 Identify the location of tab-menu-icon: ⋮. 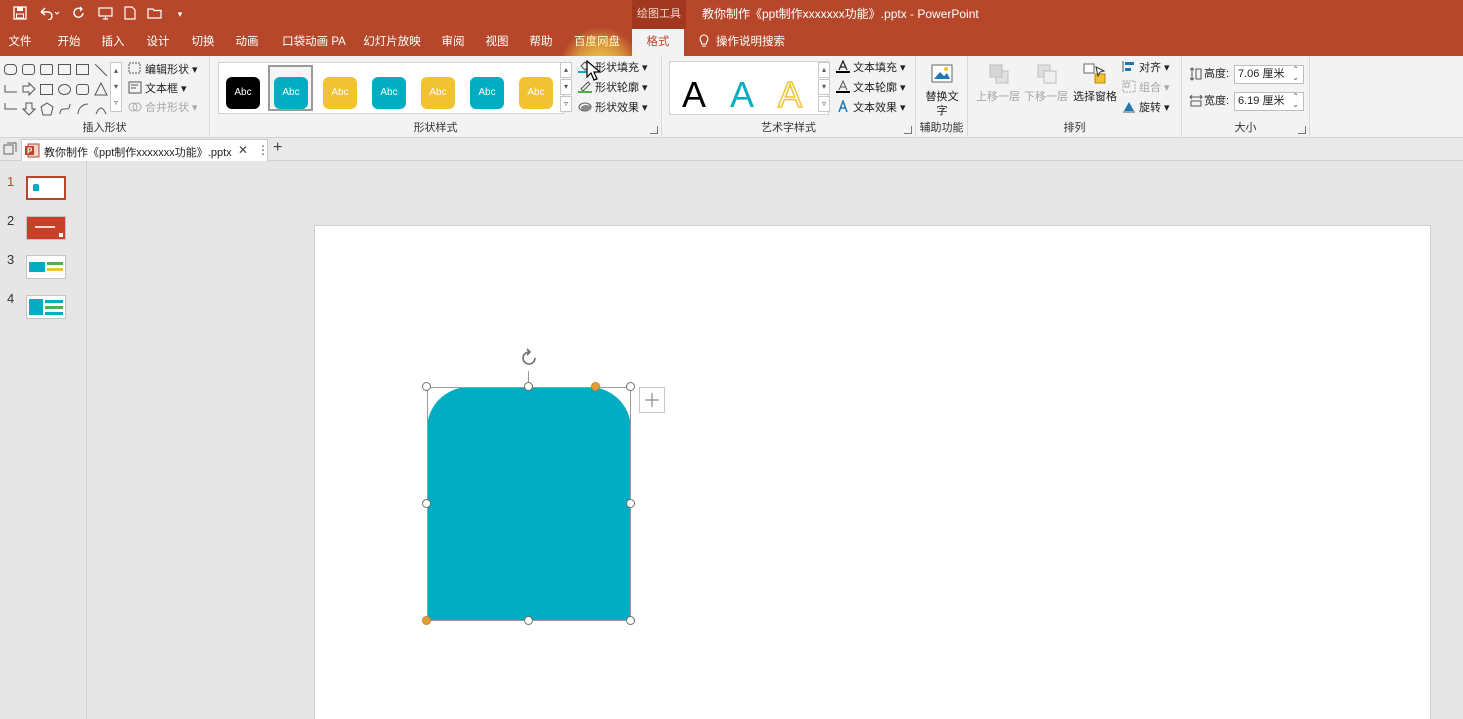
(263, 150).